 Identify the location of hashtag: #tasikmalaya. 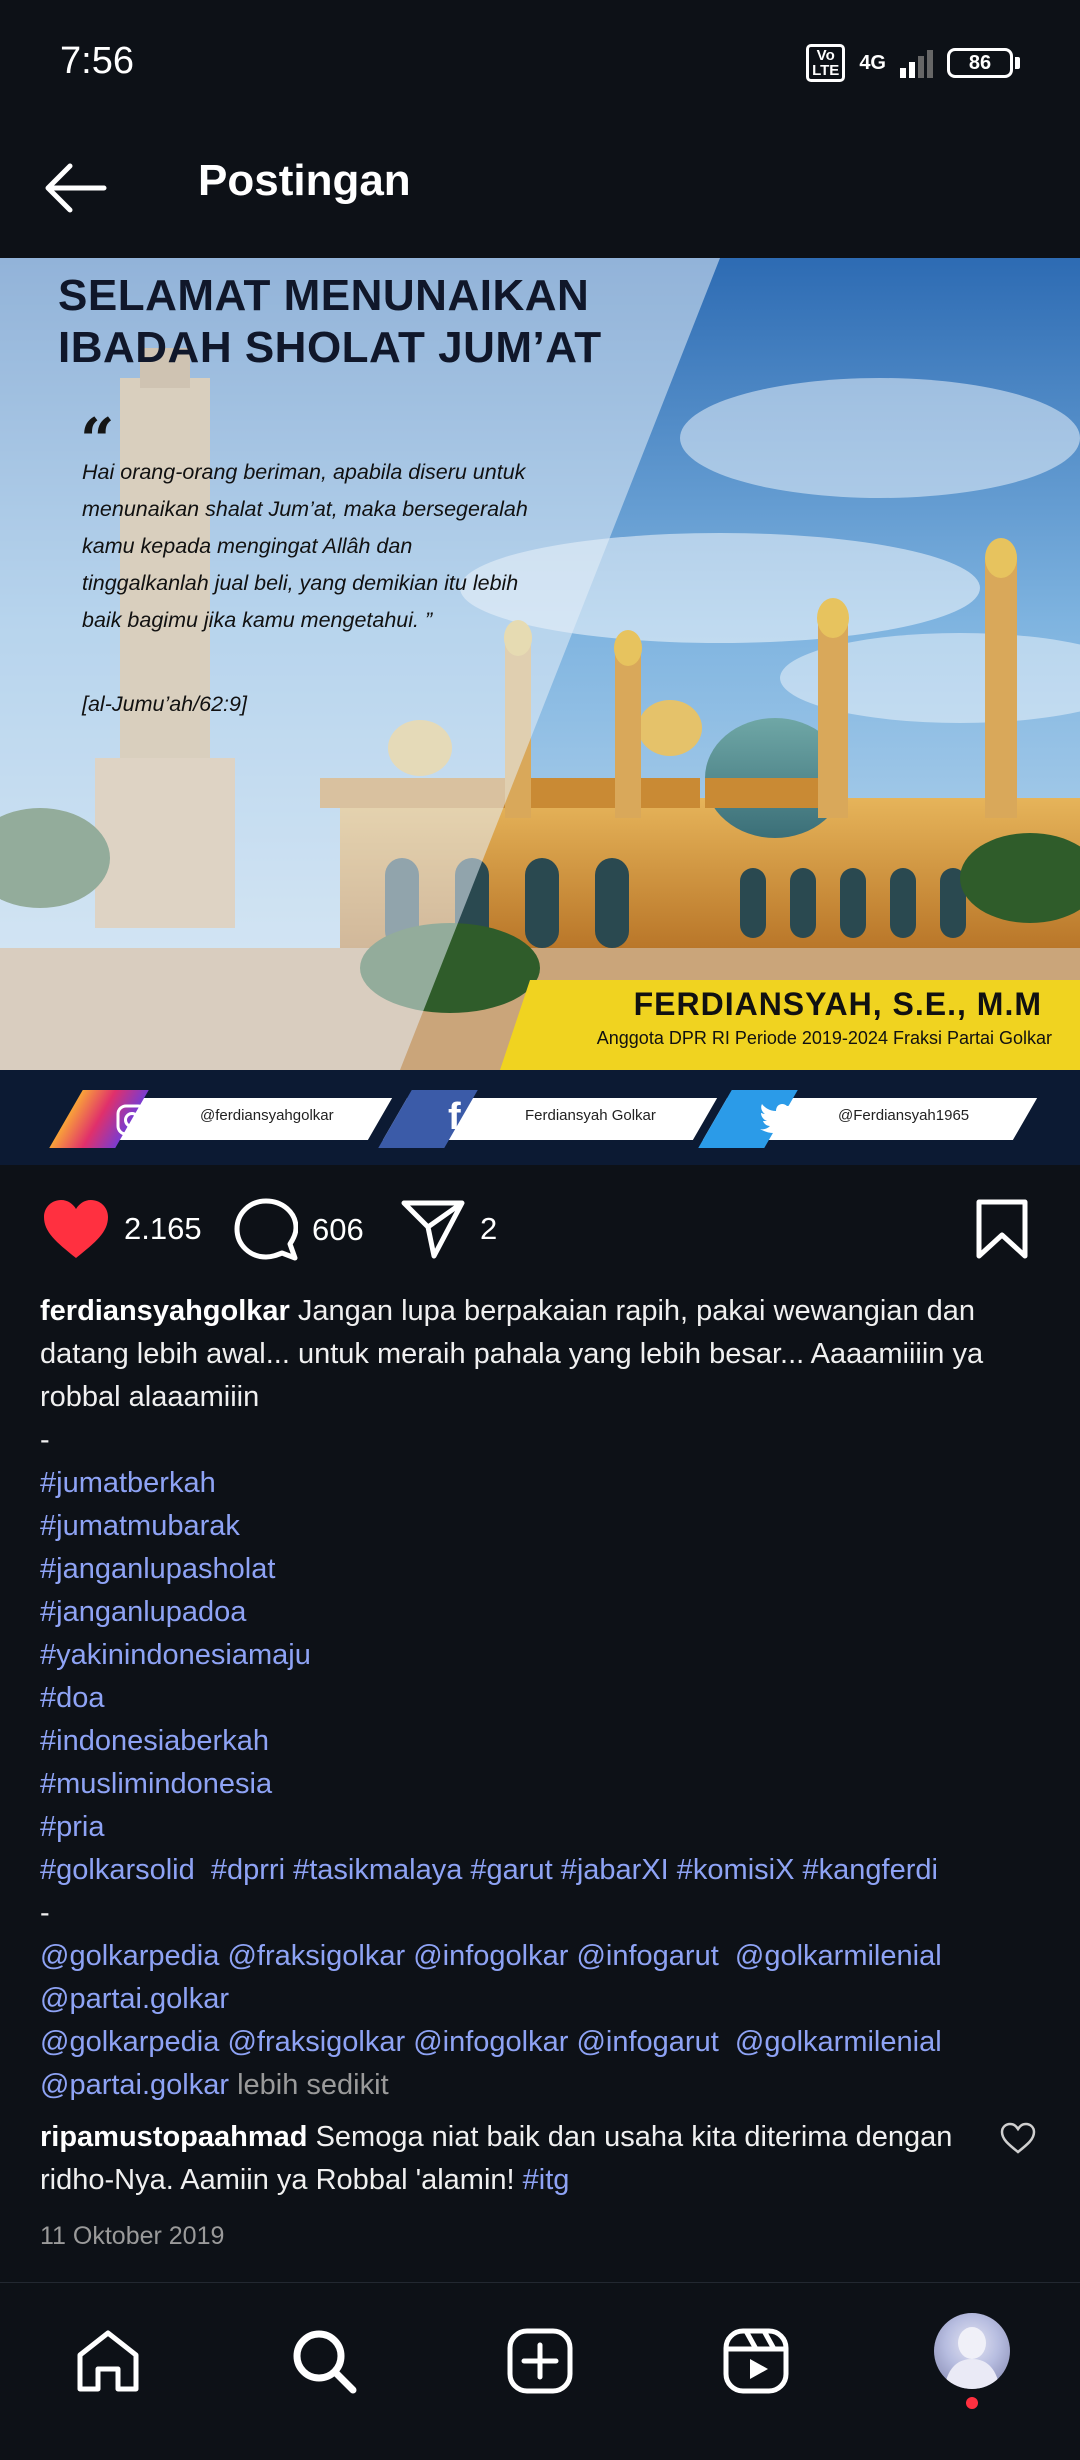
(377, 1870).